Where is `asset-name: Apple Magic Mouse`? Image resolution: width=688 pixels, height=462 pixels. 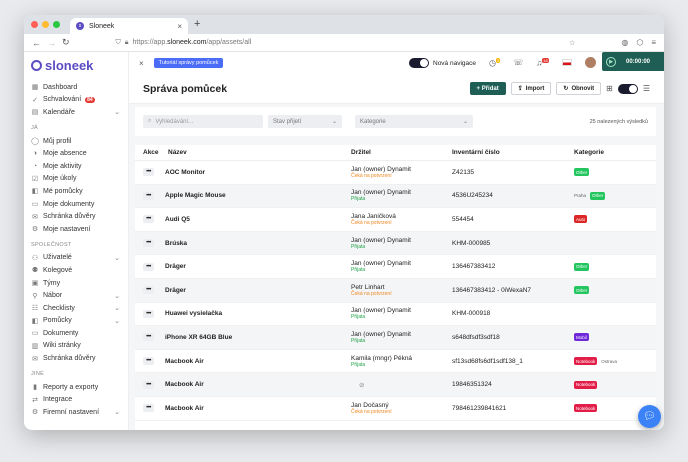
asset-name: Apple Magic Mouse is located at coordinates (258, 195).